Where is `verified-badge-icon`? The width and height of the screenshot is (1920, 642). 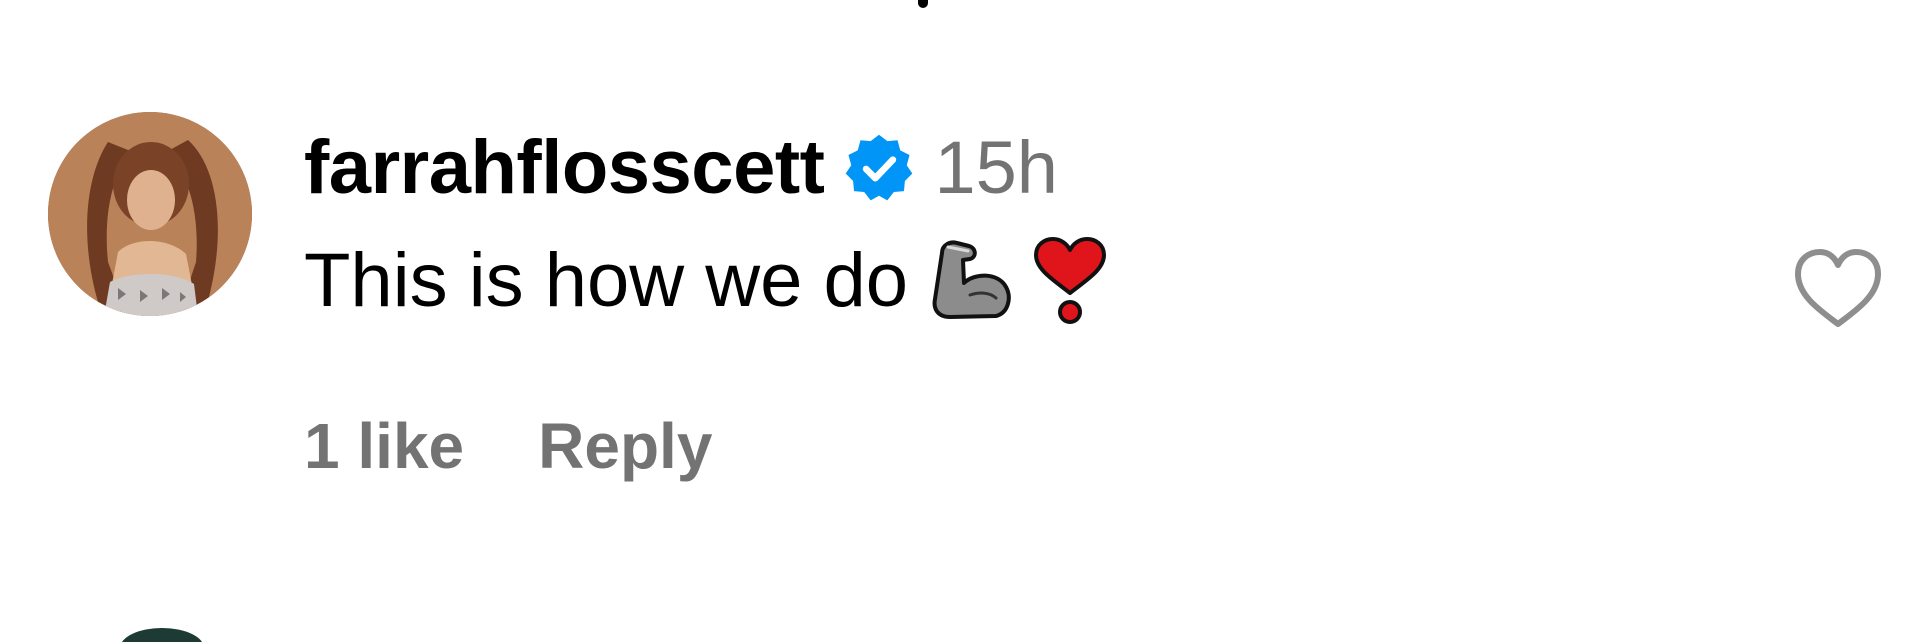
verified-badge-icon is located at coordinates (879, 167).